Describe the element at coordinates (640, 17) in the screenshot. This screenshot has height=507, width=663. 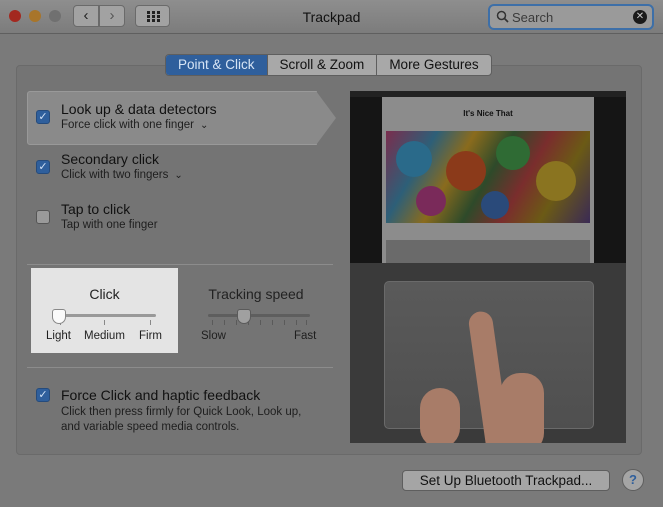
I see `clear-search-icon: ✕` at that location.